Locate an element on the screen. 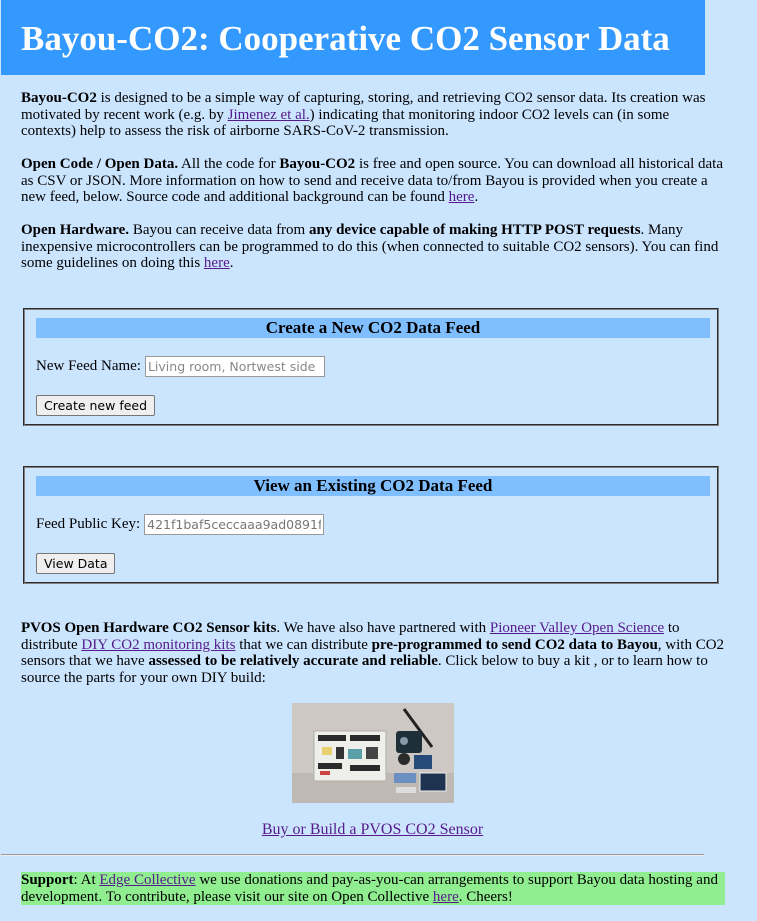 The width and height of the screenshot is (757, 921). open-hardware-heading: Open Hardware. is located at coordinates (75, 230).